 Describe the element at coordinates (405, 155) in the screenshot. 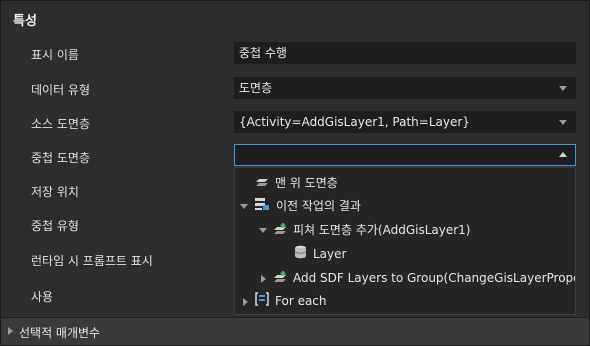

I see `overlay-layer-dropdown` at that location.